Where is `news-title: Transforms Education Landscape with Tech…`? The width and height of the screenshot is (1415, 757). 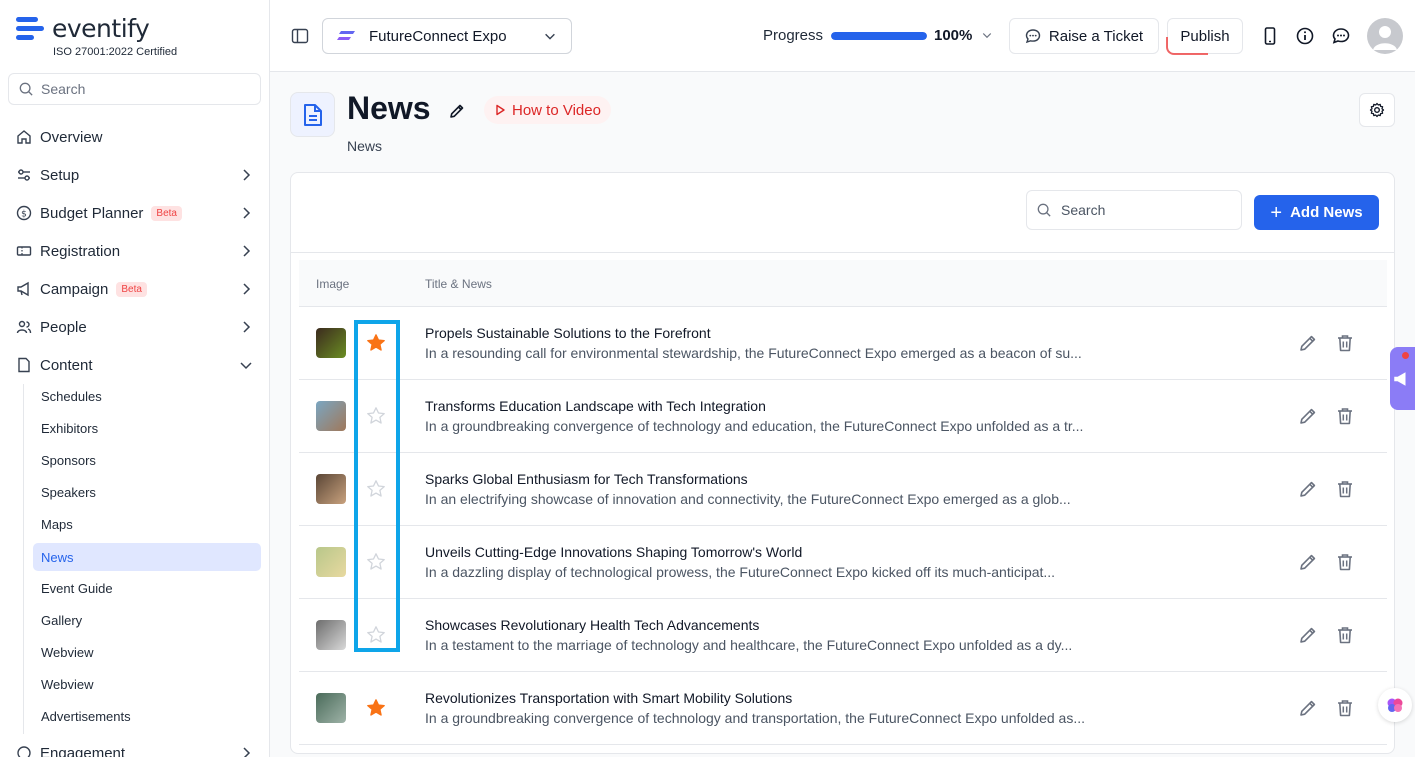
news-title: Transforms Education Landscape with Tech… is located at coordinates (595, 406).